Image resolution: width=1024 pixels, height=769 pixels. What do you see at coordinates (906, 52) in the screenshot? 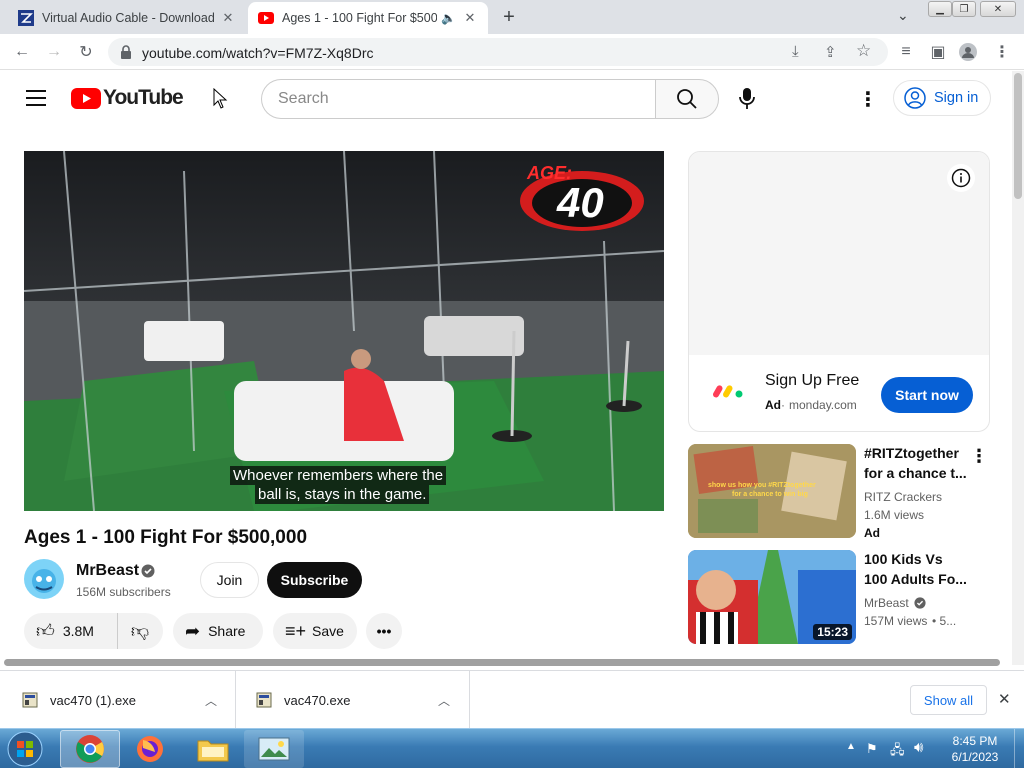
I see `media-controls-icon: ≡` at bounding box center [906, 52].